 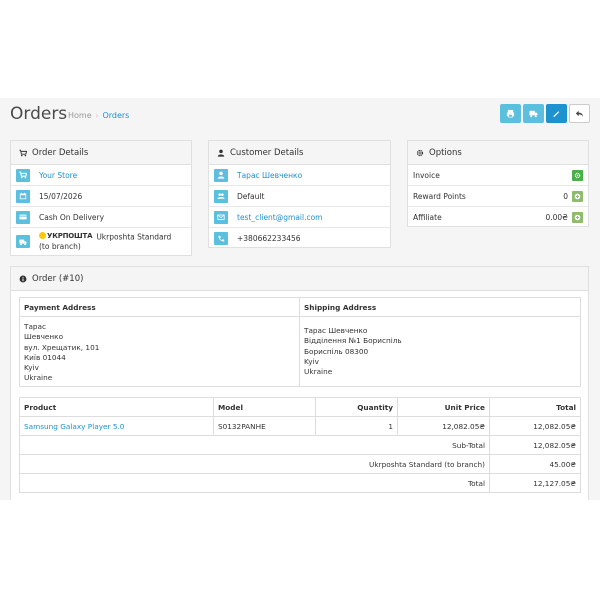 I want to click on back-button, so click(x=579, y=113).